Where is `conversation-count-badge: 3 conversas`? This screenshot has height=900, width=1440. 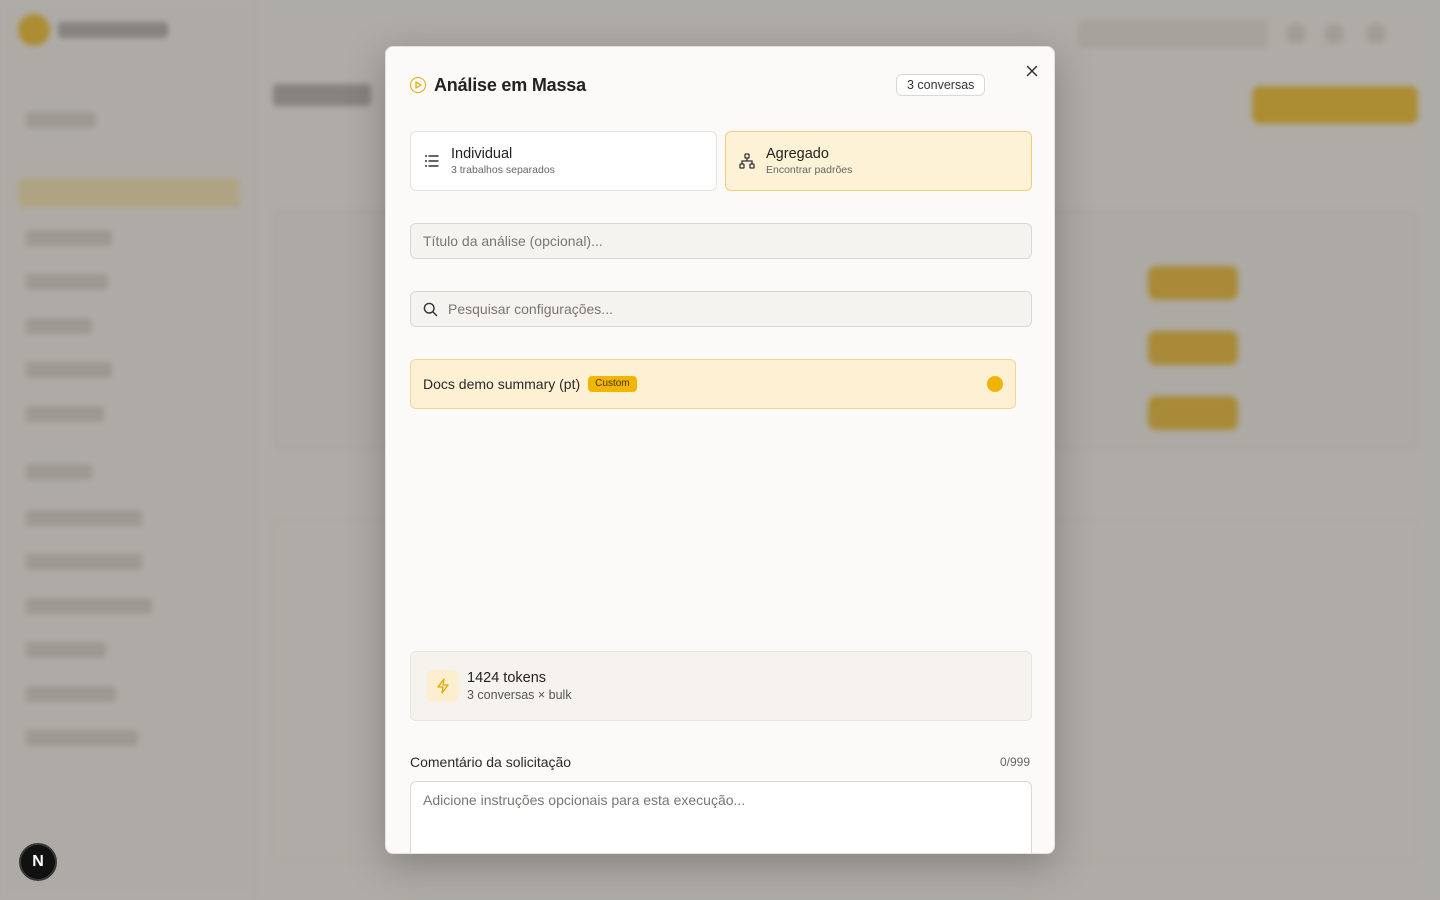 conversation-count-badge: 3 conversas is located at coordinates (941, 85).